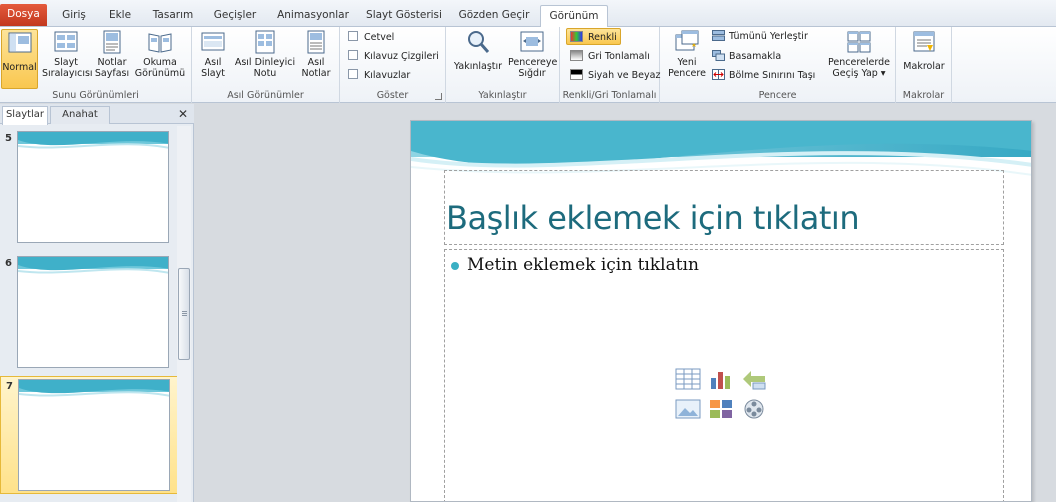 This screenshot has width=1056, height=502. I want to click on grayscale-button: Gri Tonlamalı, so click(610, 56).